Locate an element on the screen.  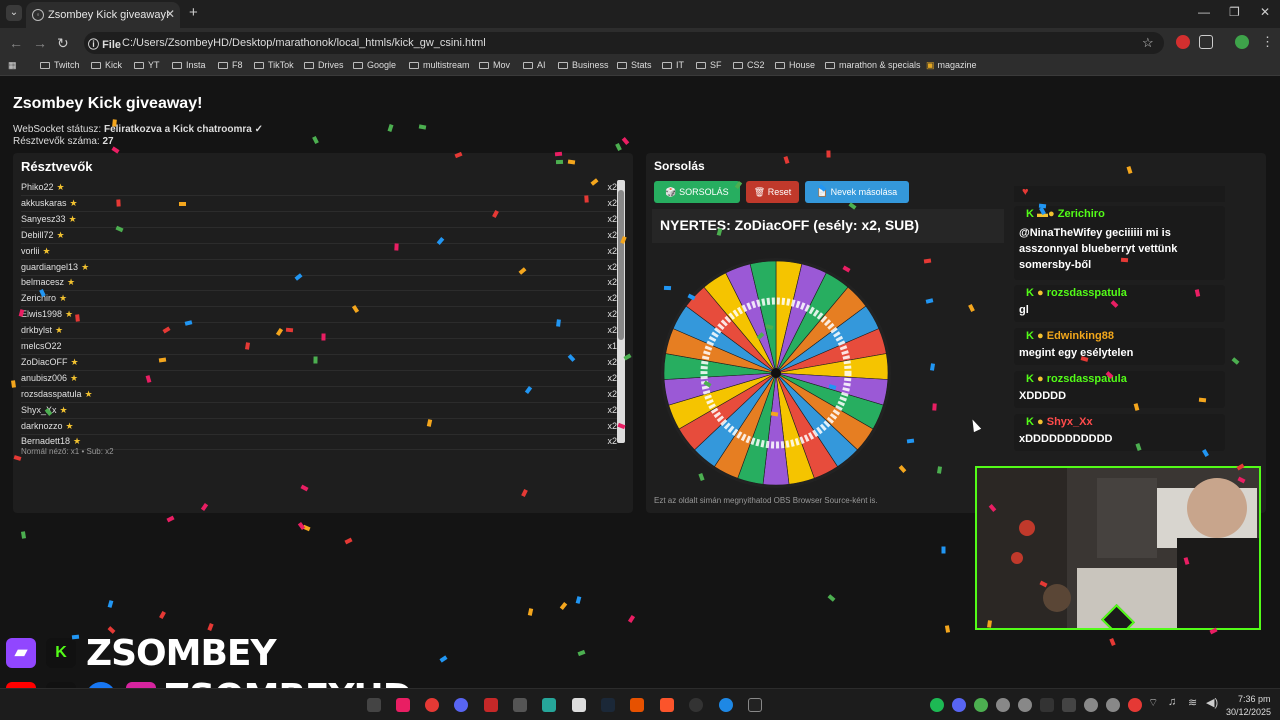
url-scheme-chip: ⓘ File is located at coordinates (104, 44).